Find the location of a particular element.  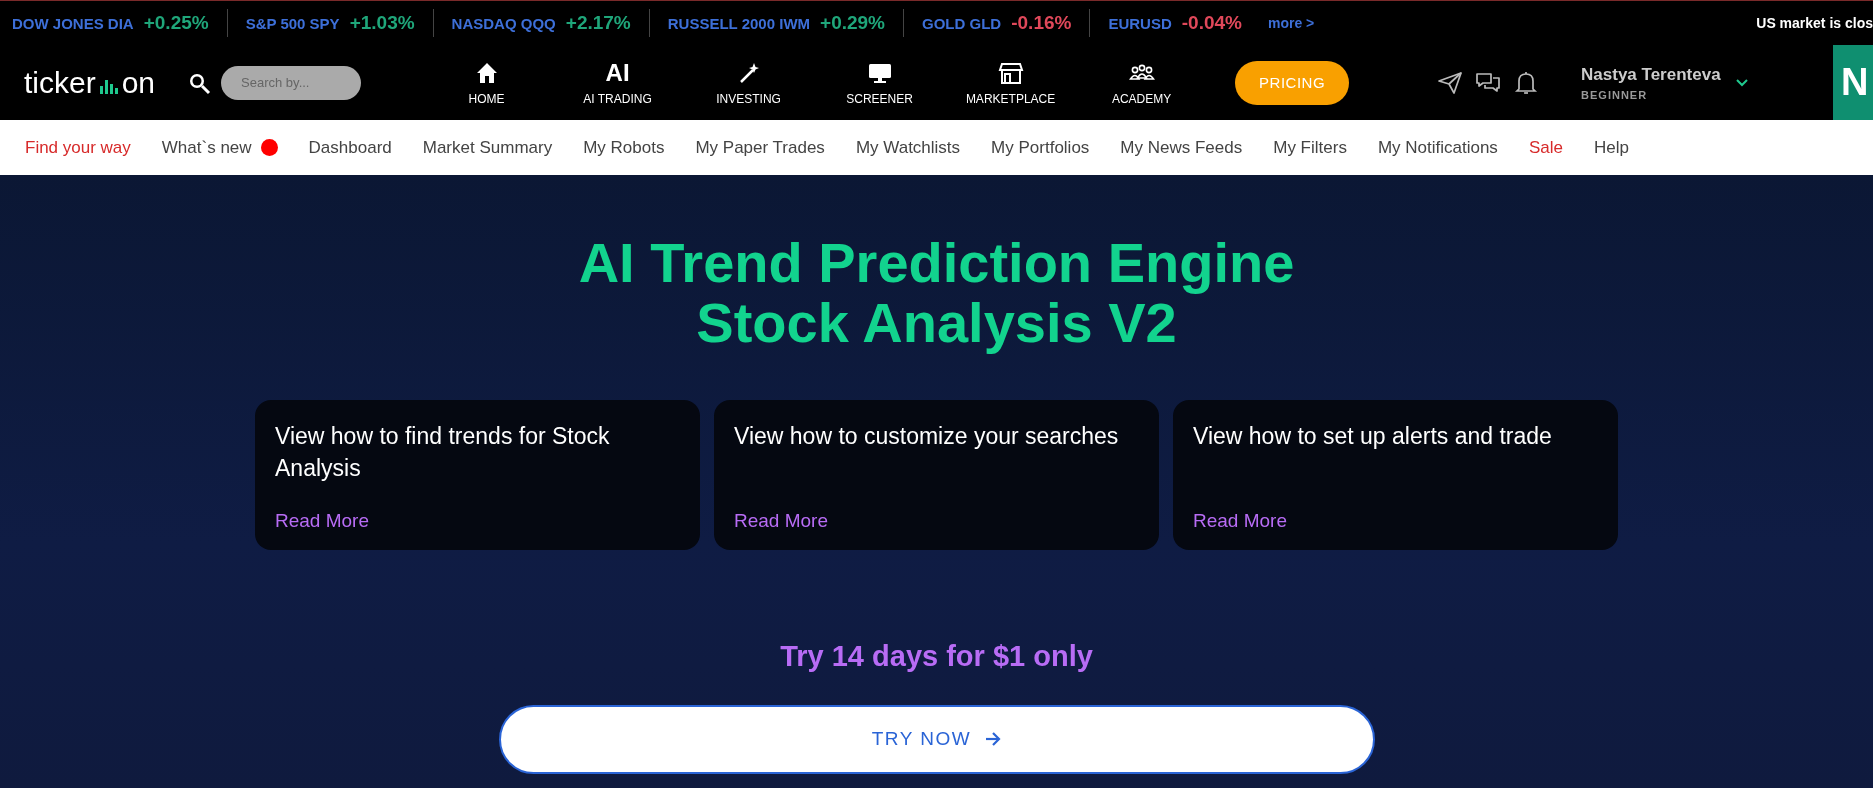

user-name: Nastya Terenteva is located at coordinates (1651, 74).